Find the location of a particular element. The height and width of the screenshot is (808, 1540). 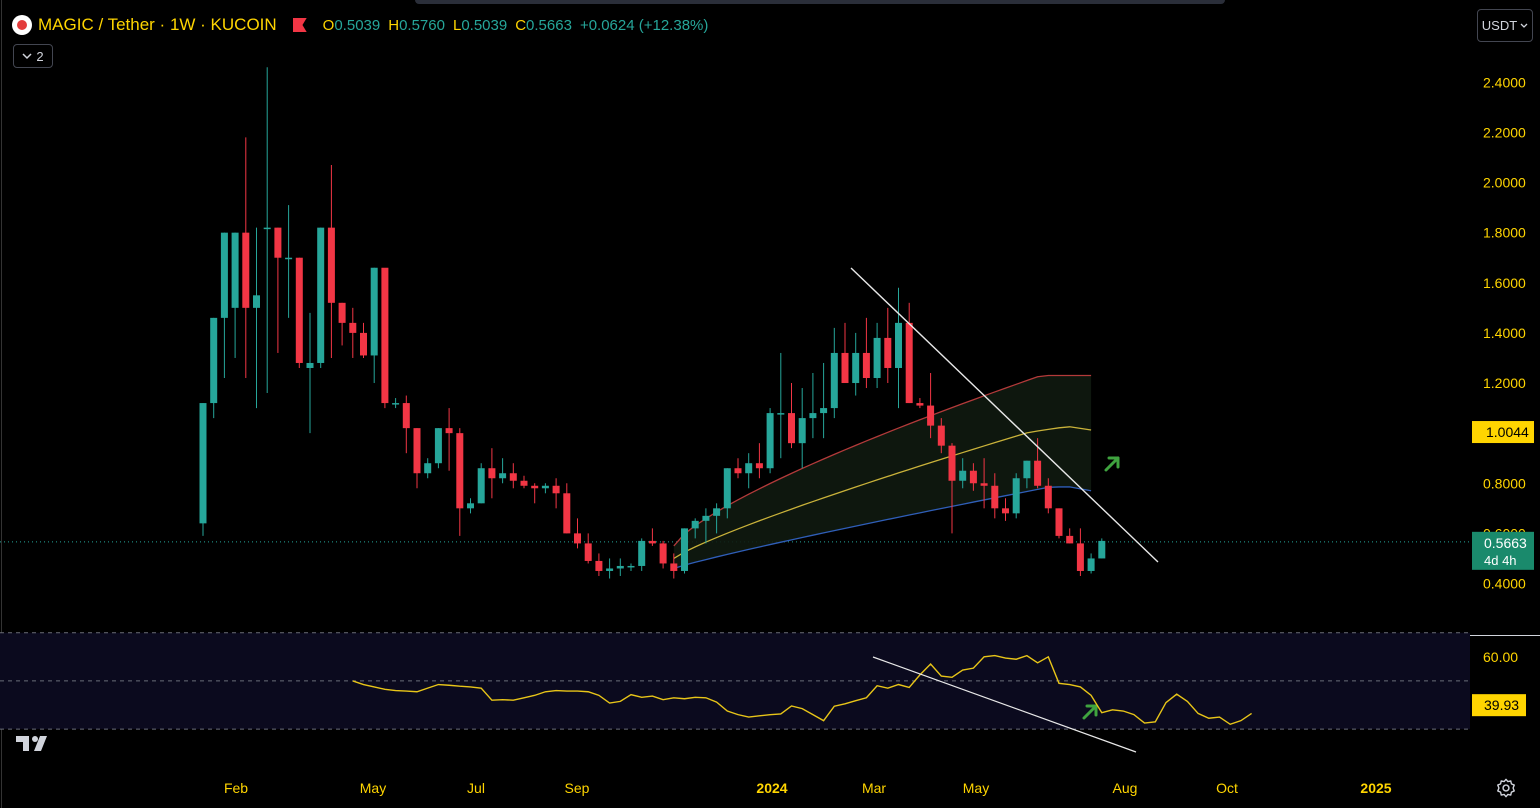

currency-selector: USDT is located at coordinates (1505, 25).